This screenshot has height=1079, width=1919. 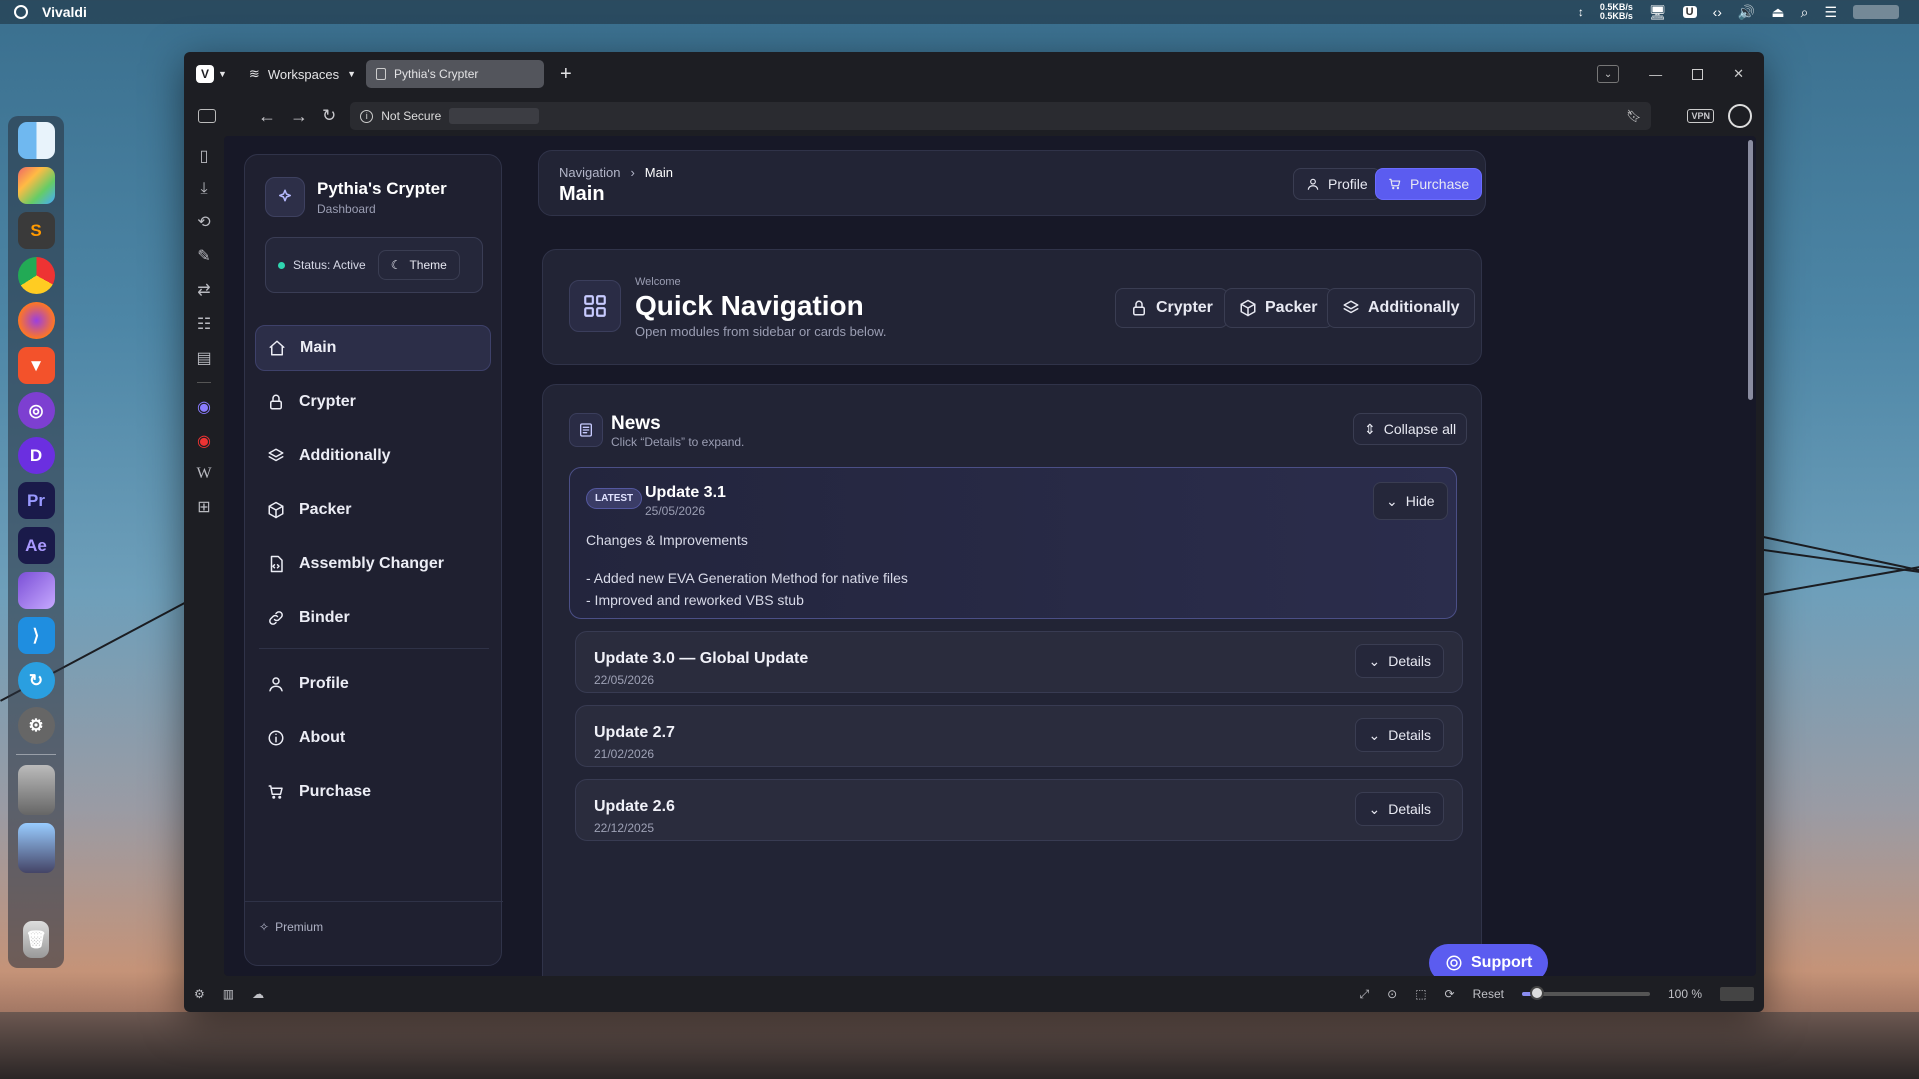 What do you see at coordinates (302, 74) in the screenshot?
I see `workspaces-button: ≋ Workspaces ▼` at bounding box center [302, 74].